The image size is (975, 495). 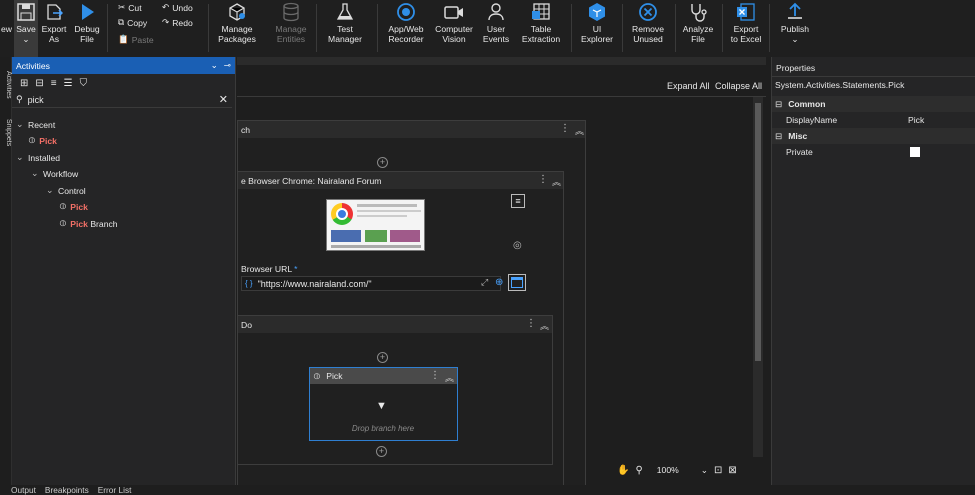 I want to click on vertical-scrollbar, so click(x=758, y=277).